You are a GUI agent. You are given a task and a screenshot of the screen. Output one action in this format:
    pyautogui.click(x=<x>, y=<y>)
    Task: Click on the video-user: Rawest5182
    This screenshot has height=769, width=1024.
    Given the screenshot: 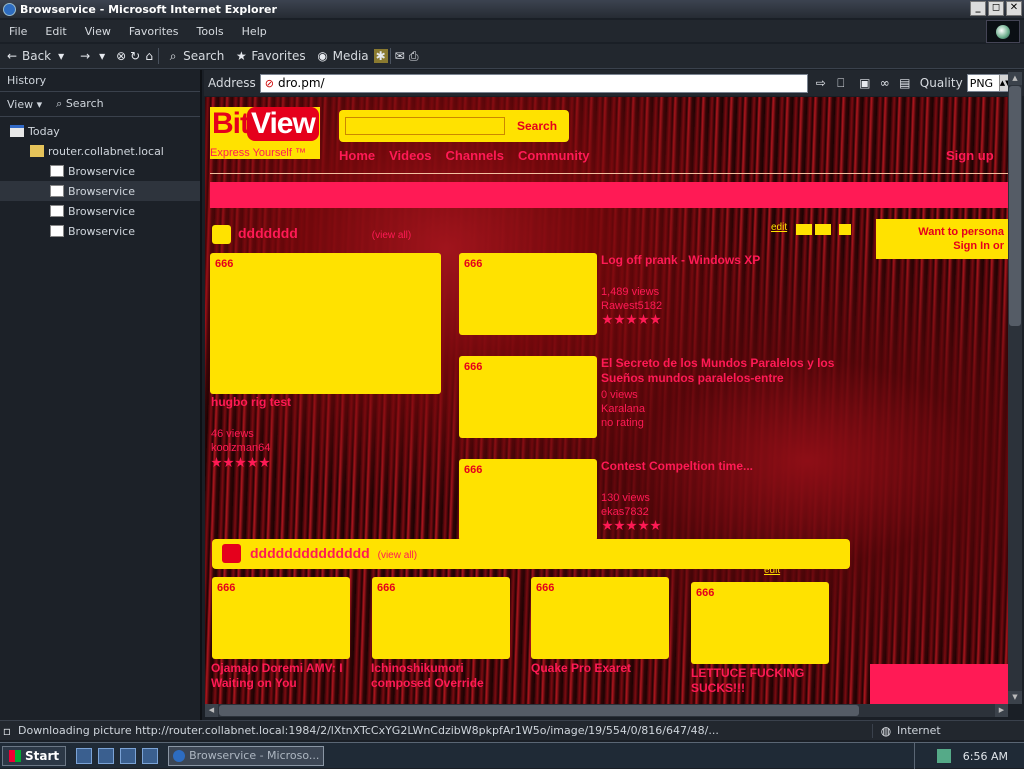 What is the action you would take?
    pyautogui.click(x=631, y=306)
    